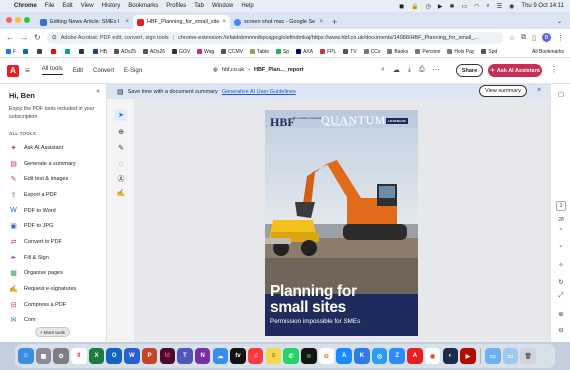 The width and height of the screenshot is (570, 370). I want to click on app-store-icon: A, so click(344, 356).